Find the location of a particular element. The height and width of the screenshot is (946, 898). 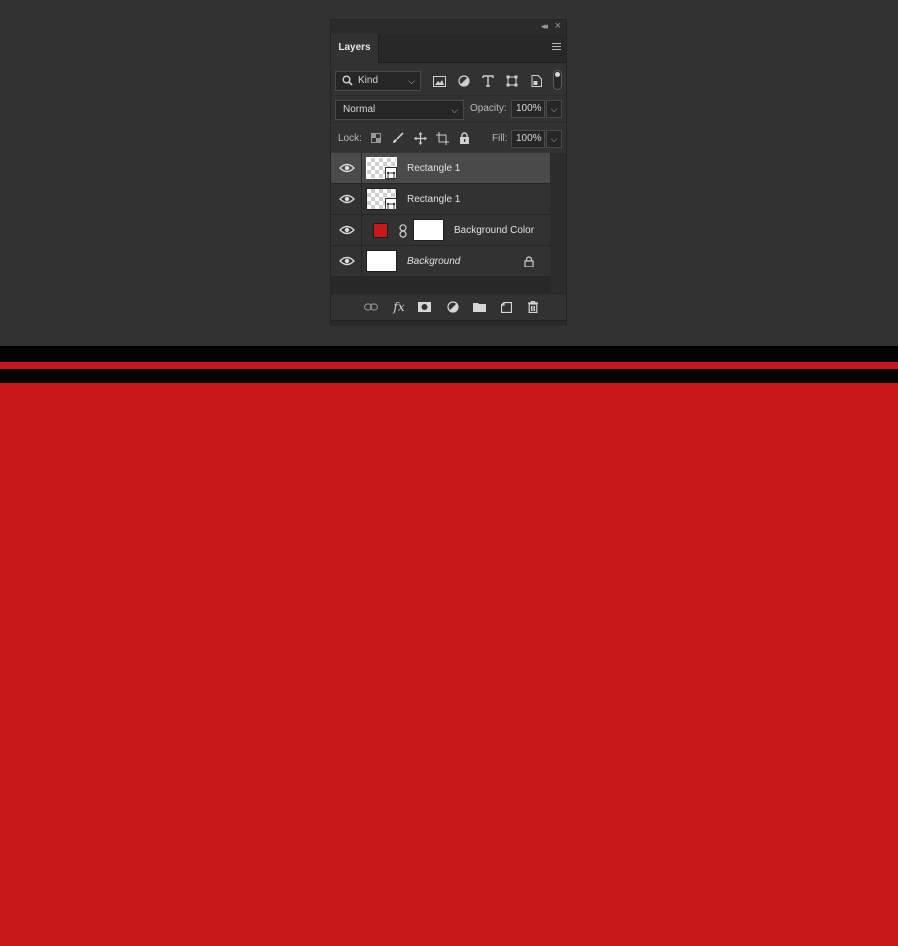

layer-row: Background Color is located at coordinates (440, 230).